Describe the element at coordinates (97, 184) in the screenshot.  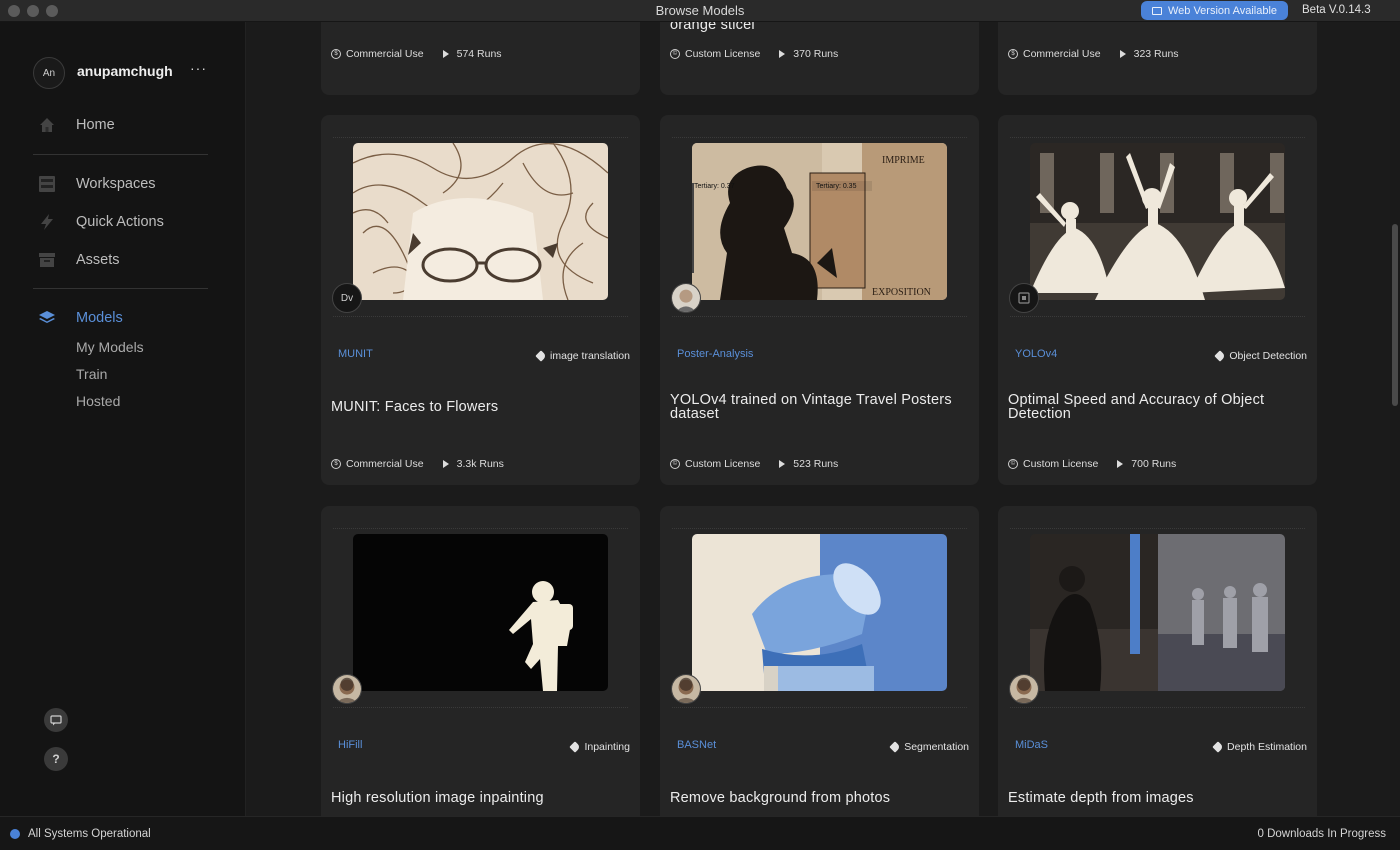
I see `sidebar-item-workspaces: Workspaces` at that location.